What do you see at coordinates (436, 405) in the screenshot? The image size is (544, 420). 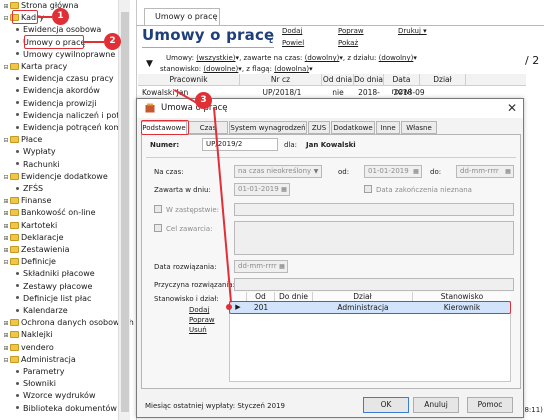 I see `cancel-button: Anuluj` at bounding box center [436, 405].